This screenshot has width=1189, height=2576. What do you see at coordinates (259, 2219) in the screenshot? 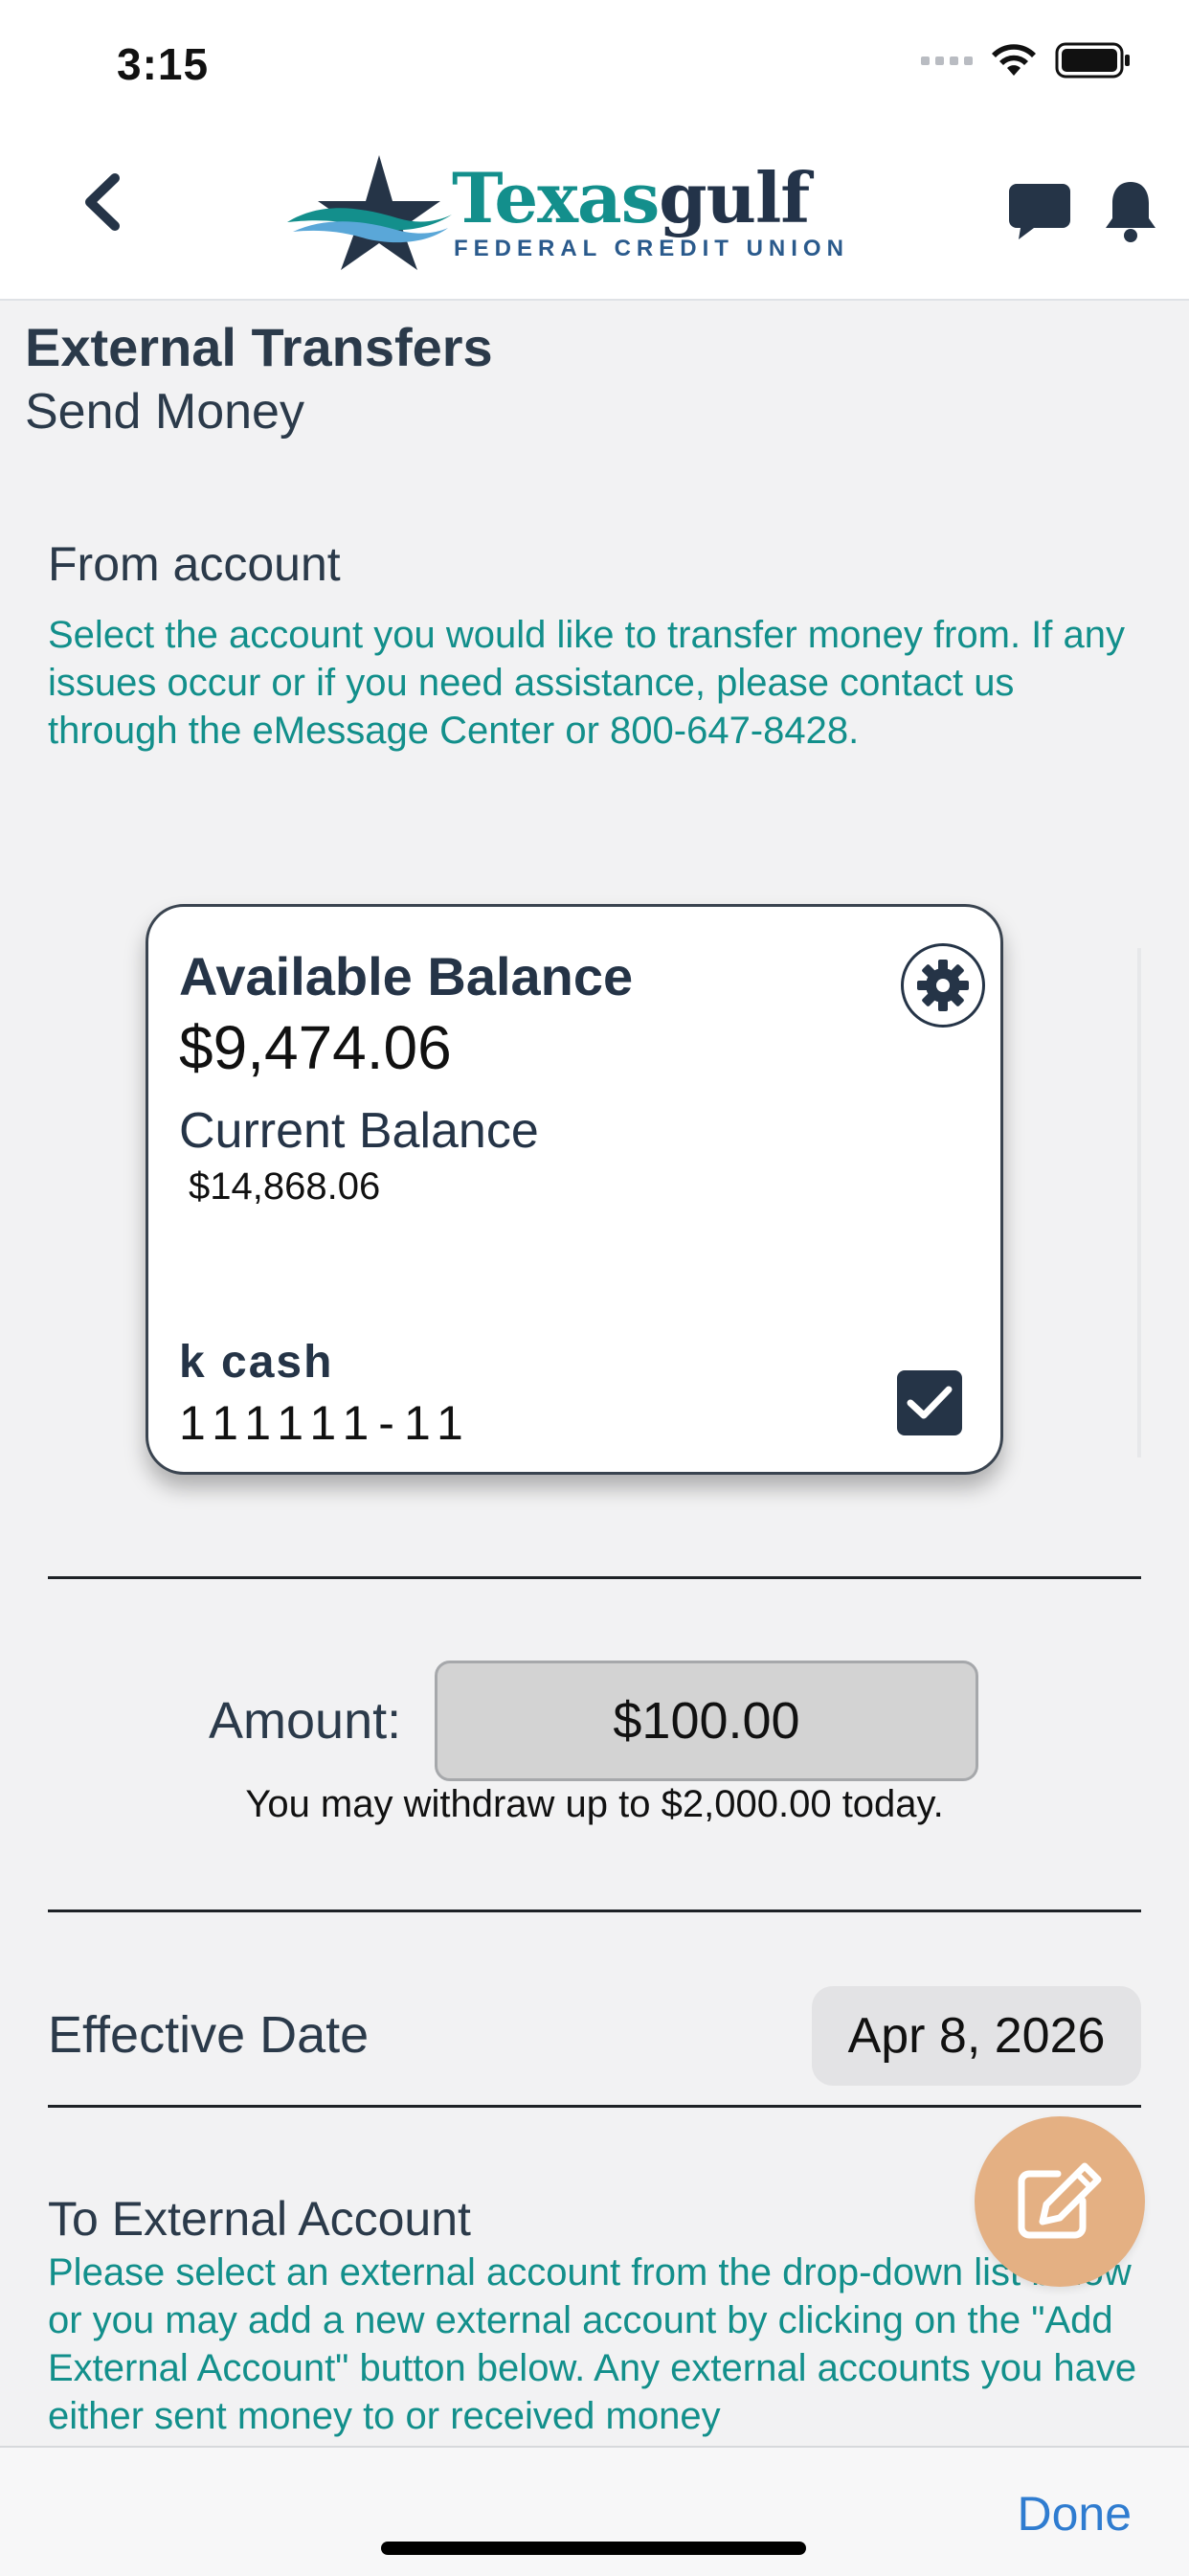
I see `to-external-account-title: To External Account` at bounding box center [259, 2219].